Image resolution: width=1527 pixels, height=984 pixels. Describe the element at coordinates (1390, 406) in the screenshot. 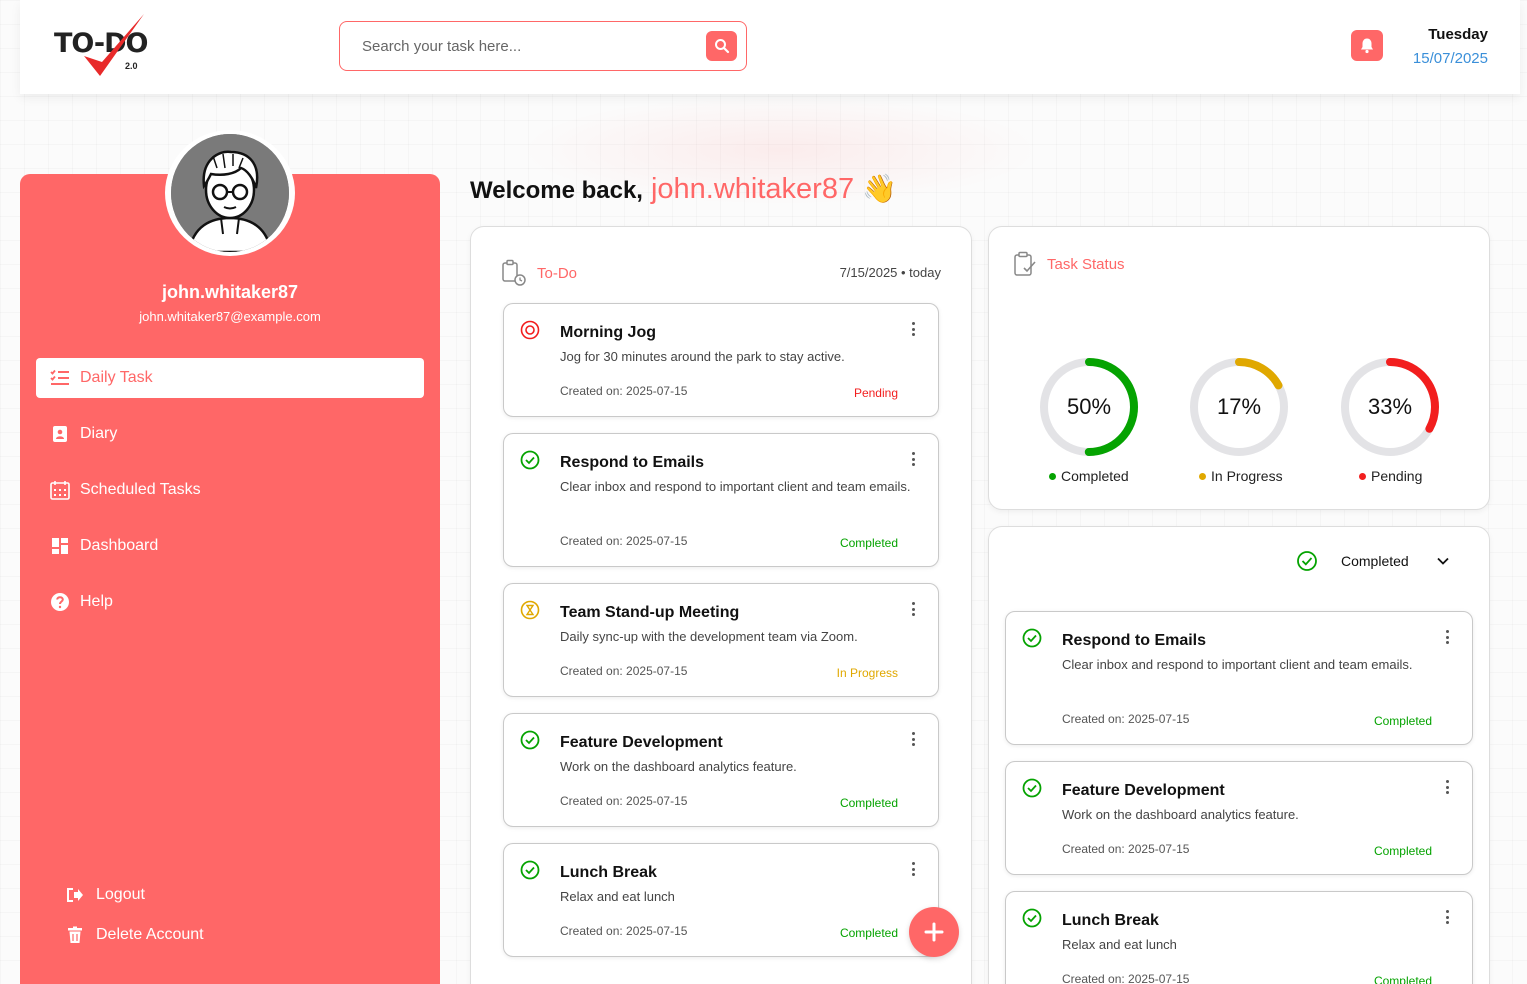

I see `donut-pending-value: 33%` at that location.